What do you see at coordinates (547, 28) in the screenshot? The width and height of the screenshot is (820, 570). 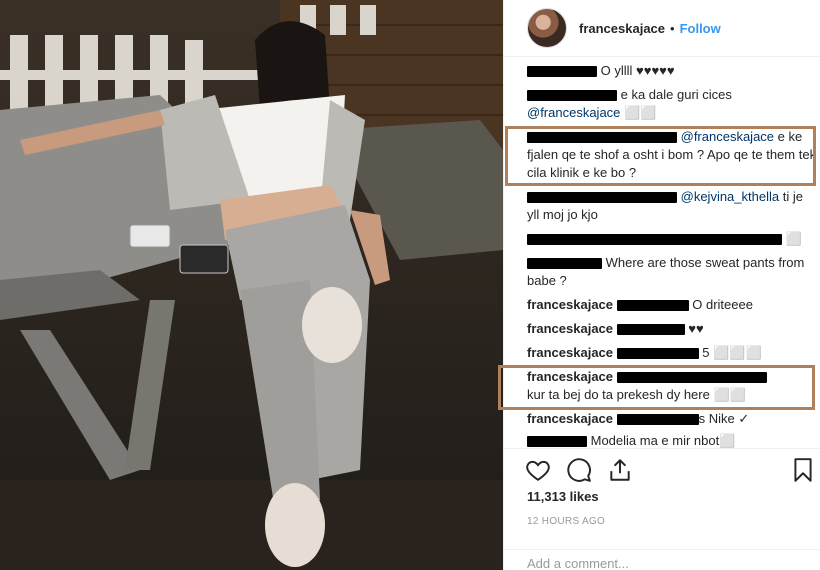 I see `avatar` at bounding box center [547, 28].